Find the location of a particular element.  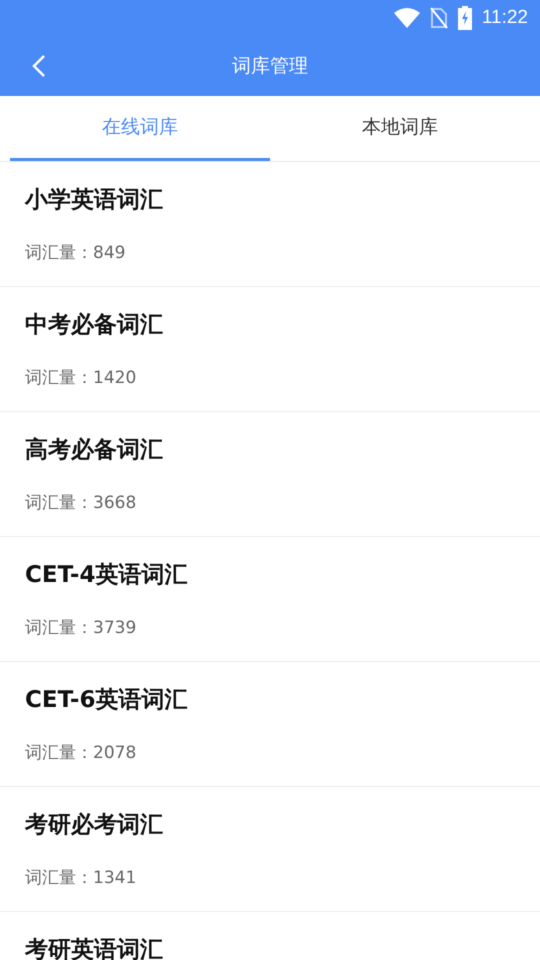

no-sim-icon is located at coordinates (439, 18).